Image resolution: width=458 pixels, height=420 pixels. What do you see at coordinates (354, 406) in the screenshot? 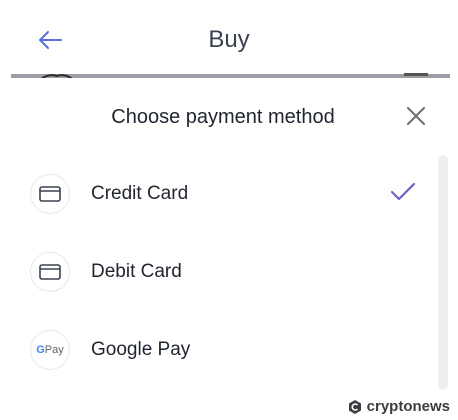
I see `cryptonews-logo-icon` at bounding box center [354, 406].